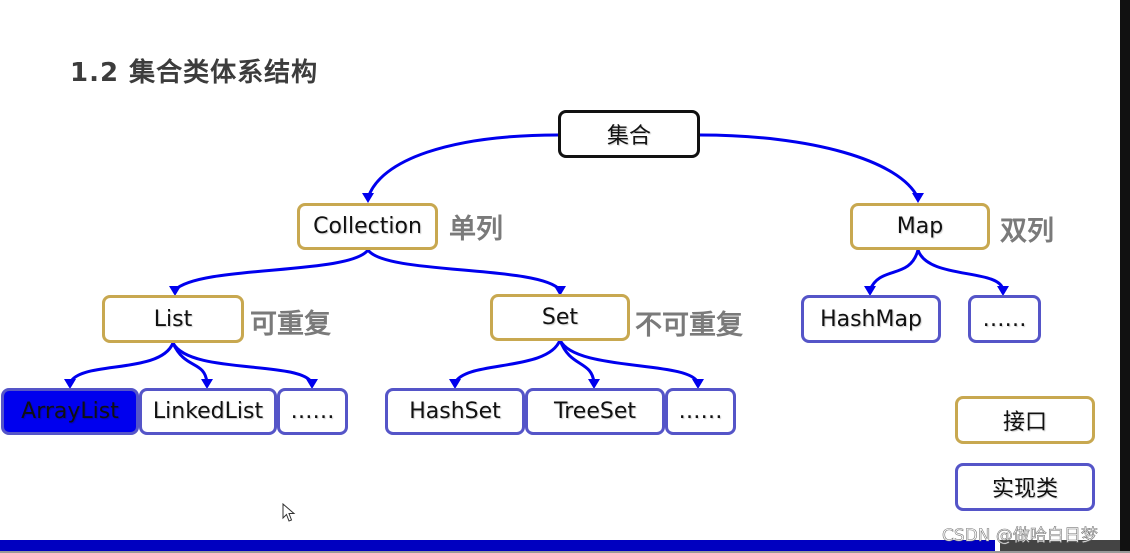 This screenshot has height=553, width=1130. Describe the element at coordinates (70, 411) in the screenshot. I see `node-arraylist: ArrayList` at that location.